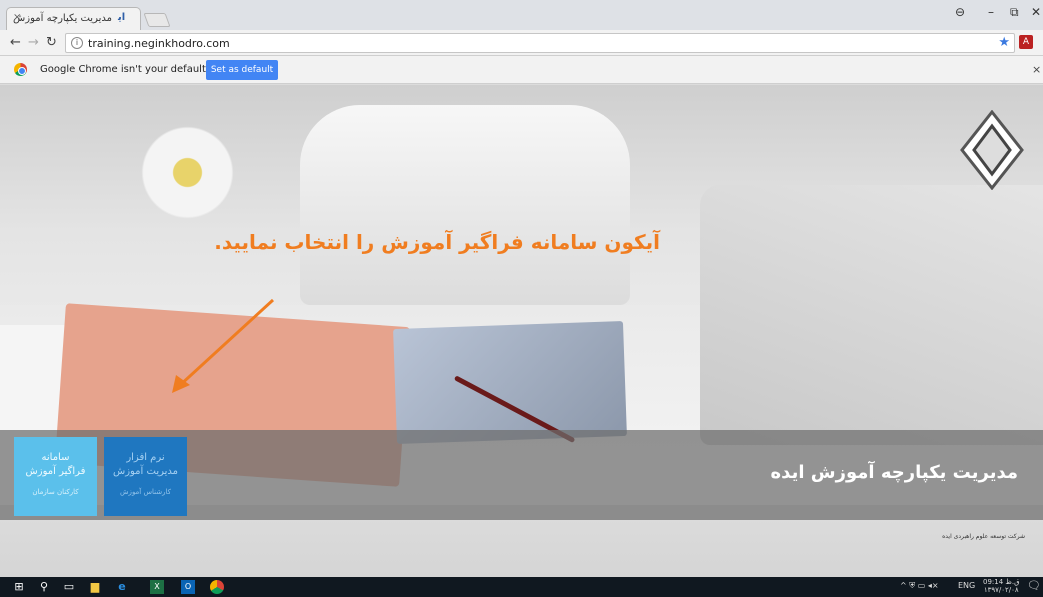 The image size is (1043, 597). What do you see at coordinates (960, 12) in the screenshot?
I see `account-icon: ⊖` at bounding box center [960, 12].